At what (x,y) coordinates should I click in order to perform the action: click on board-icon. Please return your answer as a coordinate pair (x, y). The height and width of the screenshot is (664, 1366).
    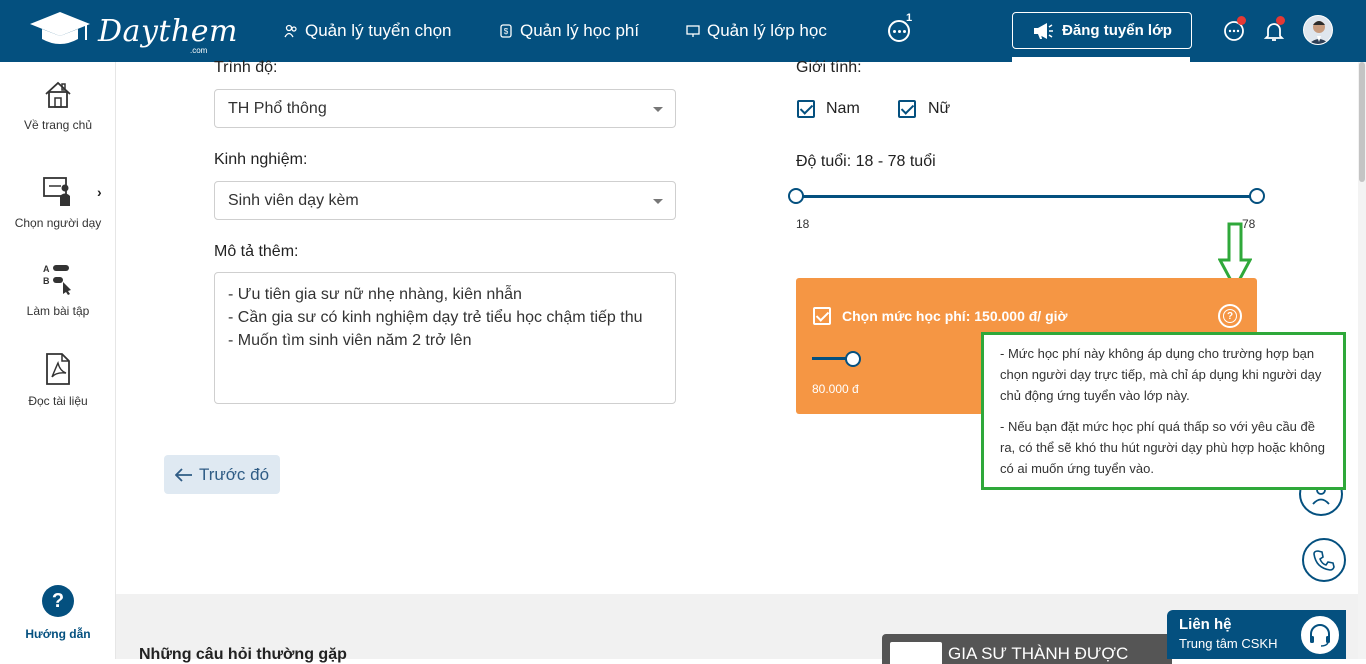
    Looking at the image, I should click on (693, 31).